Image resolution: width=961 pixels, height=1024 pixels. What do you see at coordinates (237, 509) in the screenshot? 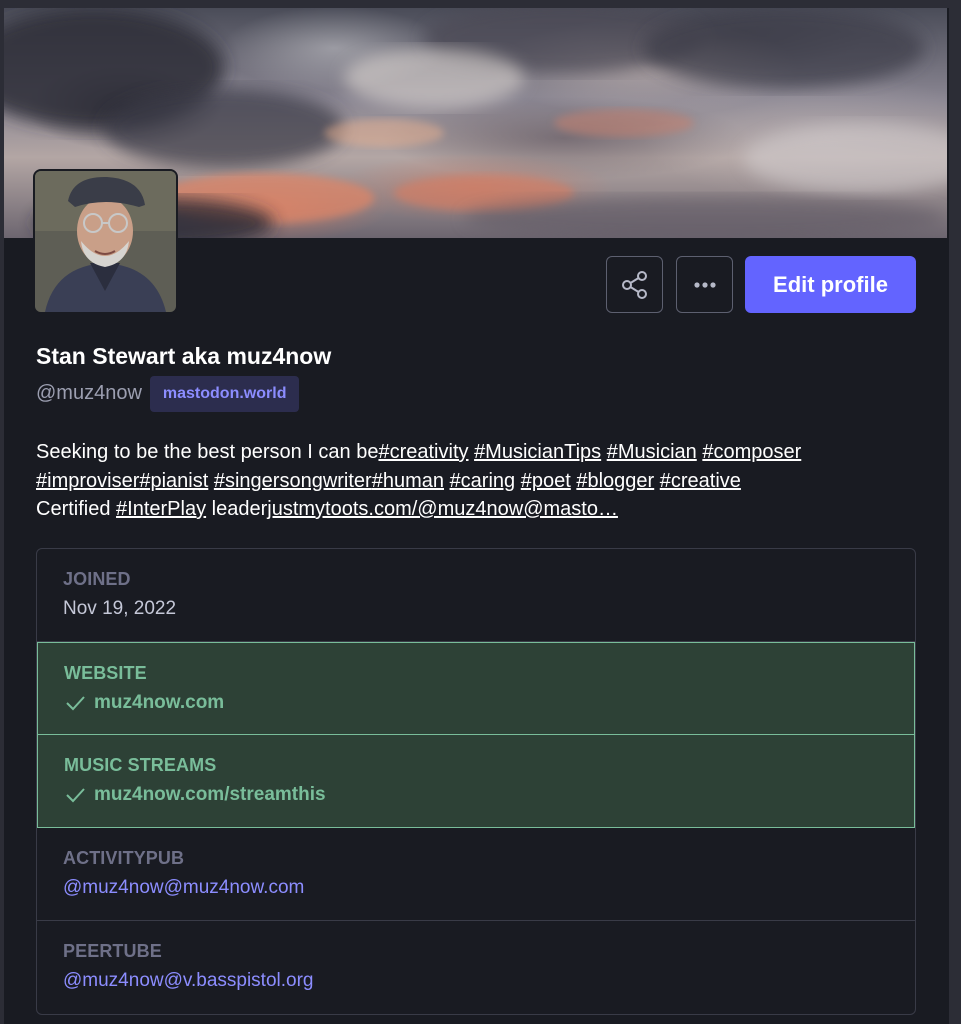
I see `bio-text: leader` at bounding box center [237, 509].